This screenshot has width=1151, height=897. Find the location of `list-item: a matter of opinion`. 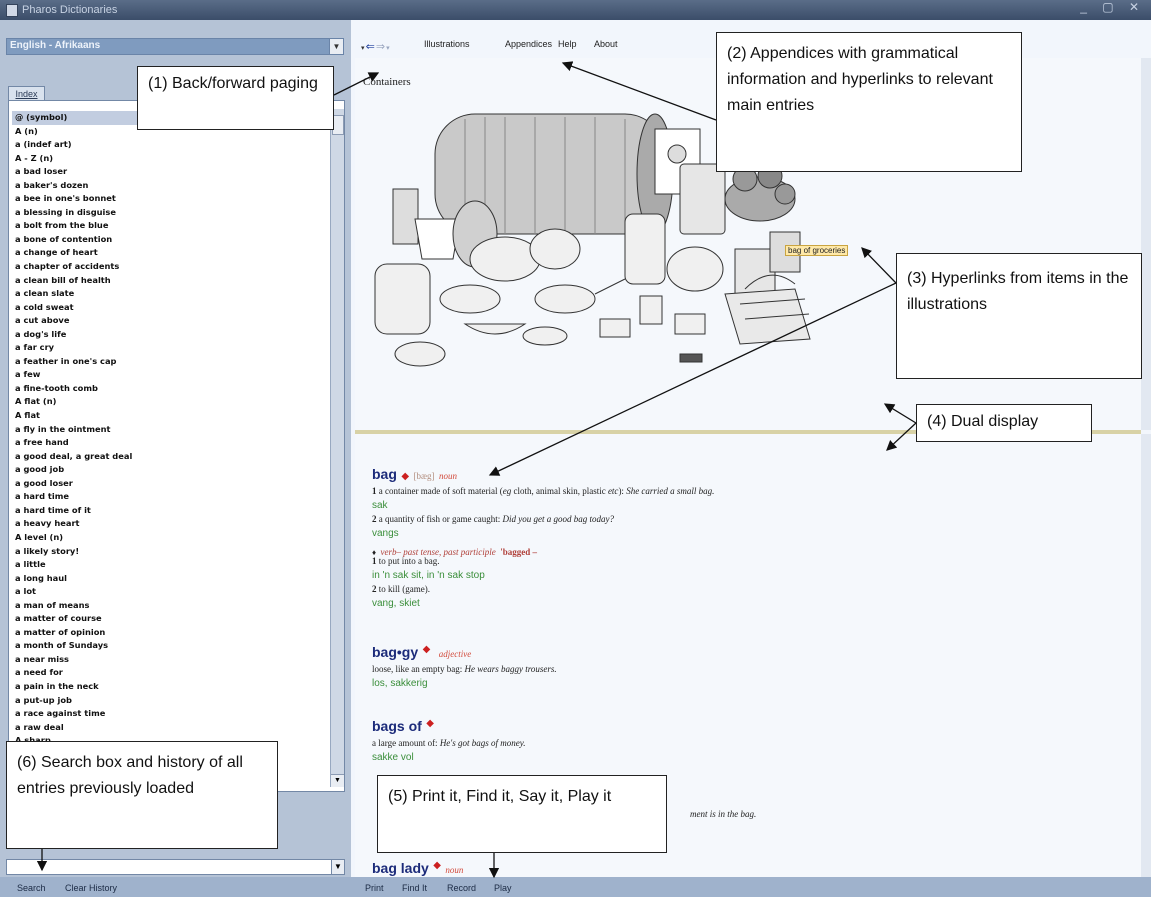

list-item: a matter of opinion is located at coordinates (170, 633).